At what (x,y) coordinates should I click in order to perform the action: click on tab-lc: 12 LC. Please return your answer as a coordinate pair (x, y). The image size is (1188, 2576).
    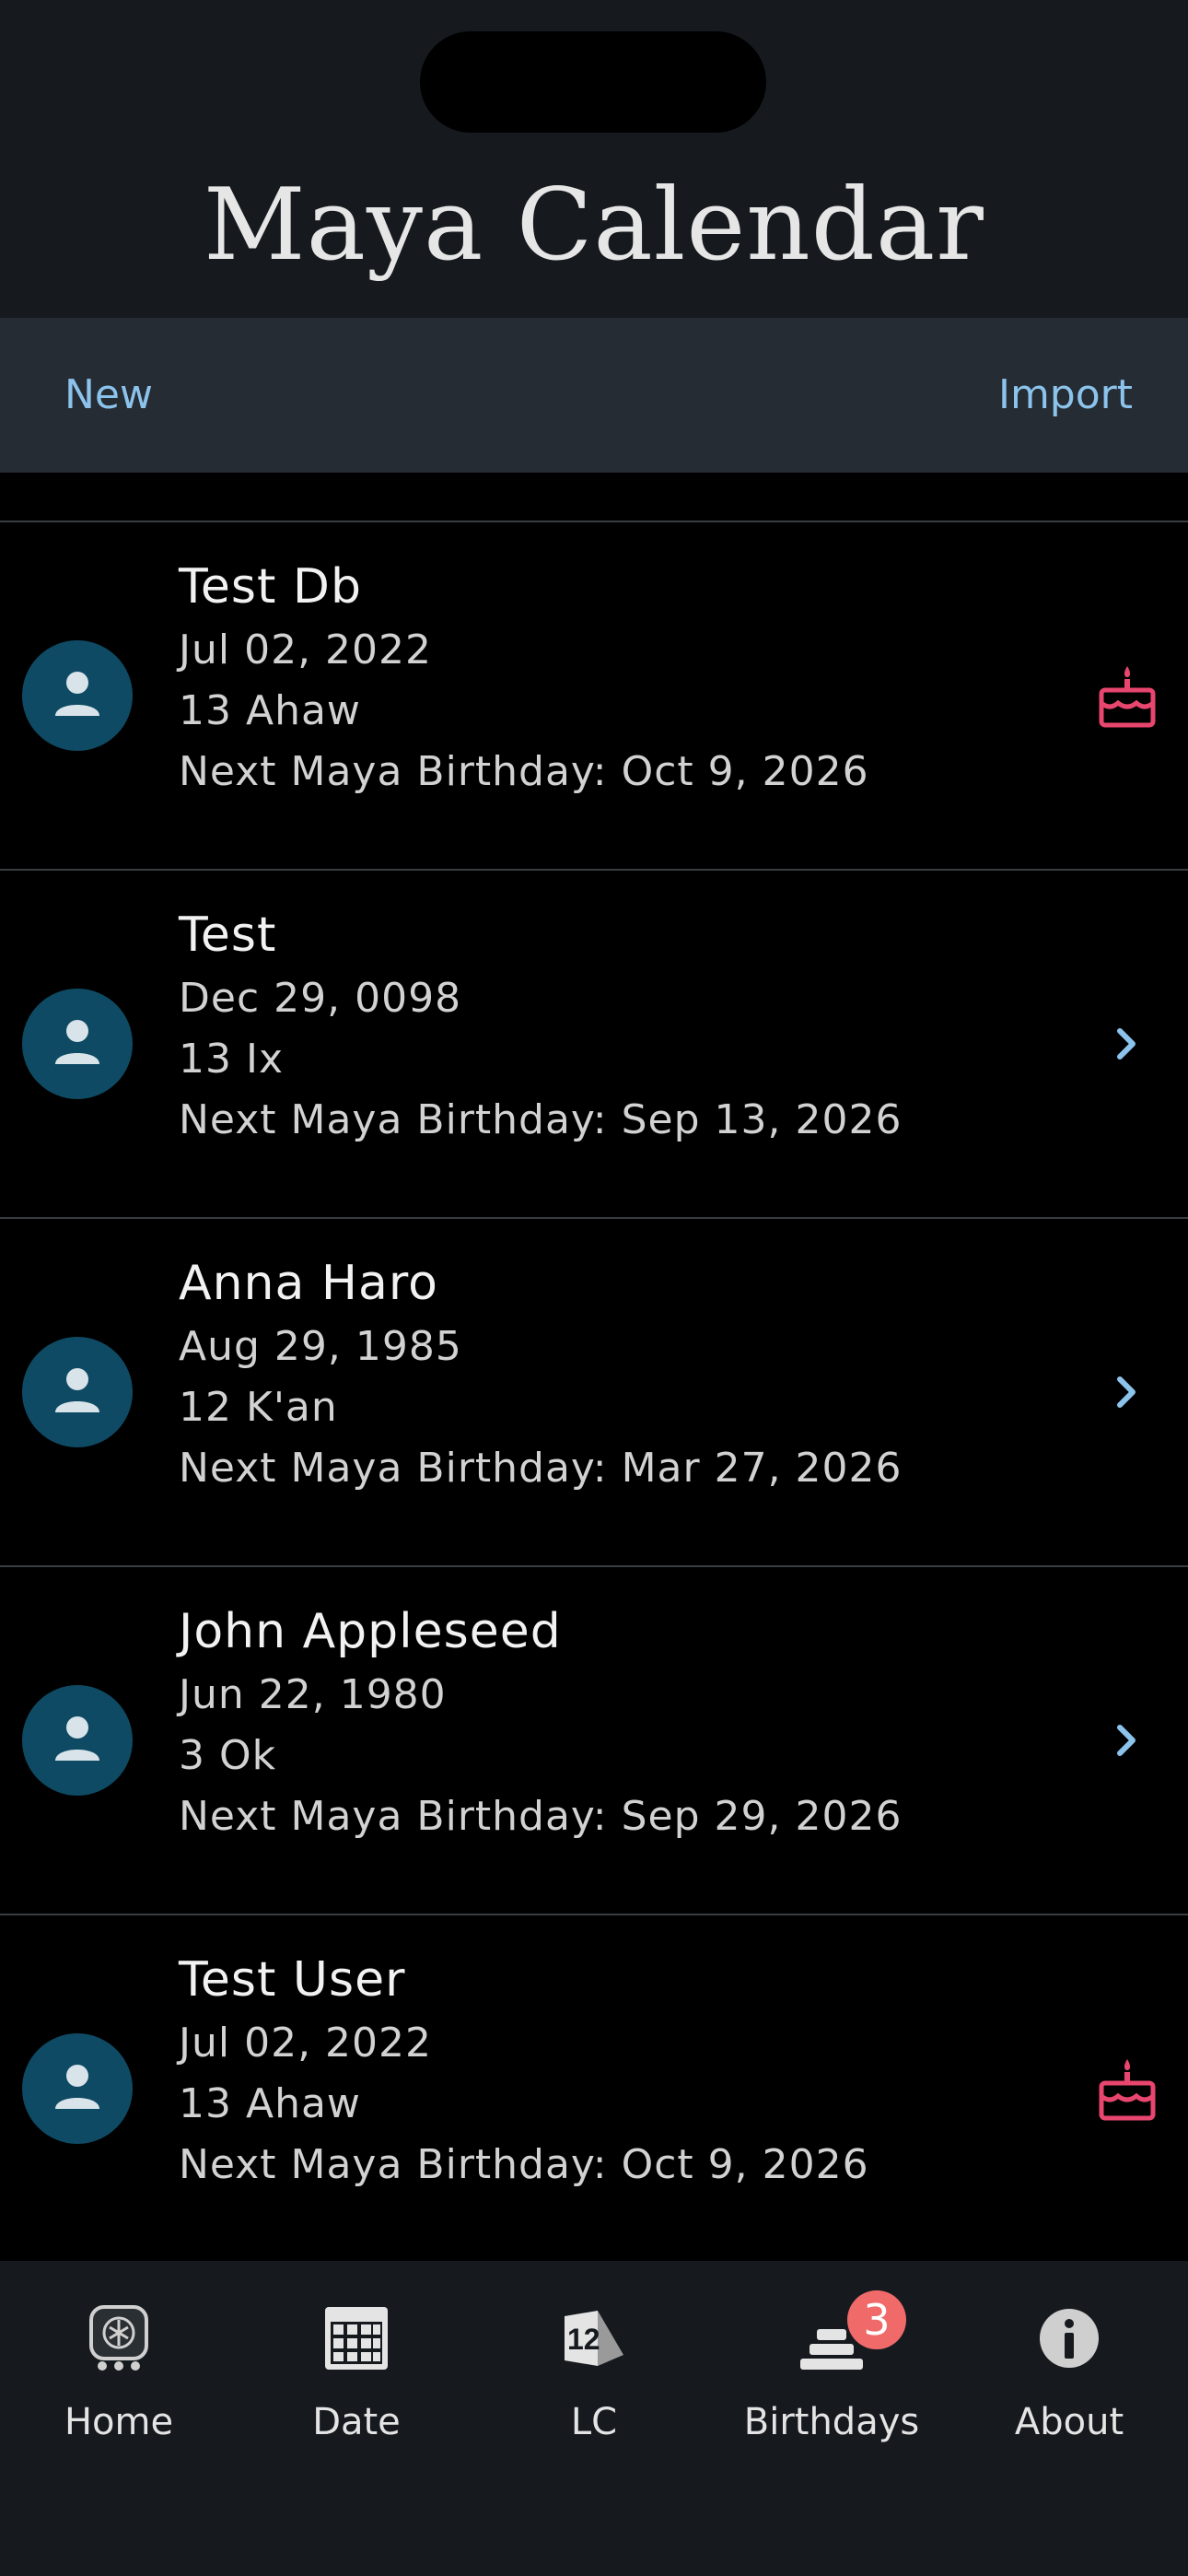
    Looking at the image, I should click on (594, 2362).